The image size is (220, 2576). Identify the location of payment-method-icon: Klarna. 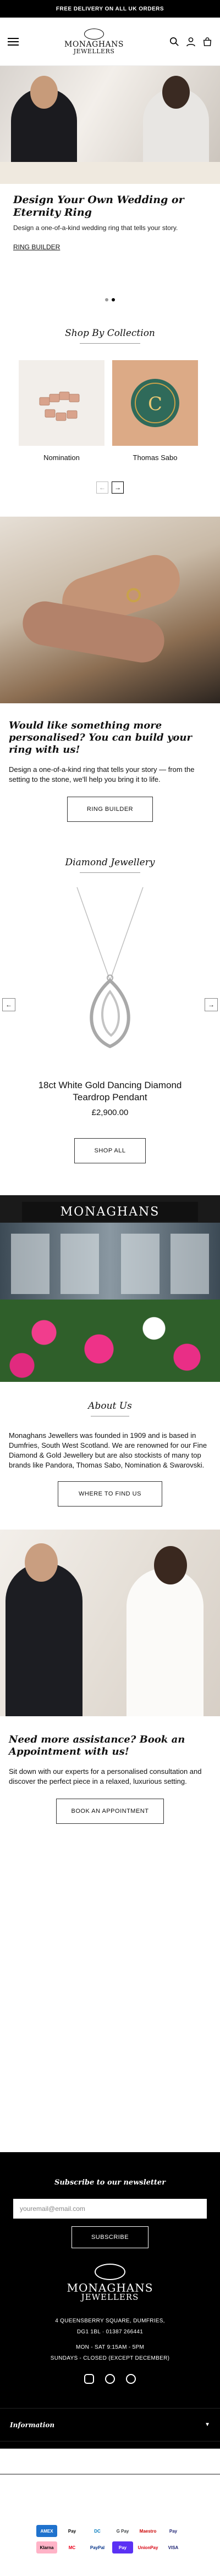
(47, 2547).